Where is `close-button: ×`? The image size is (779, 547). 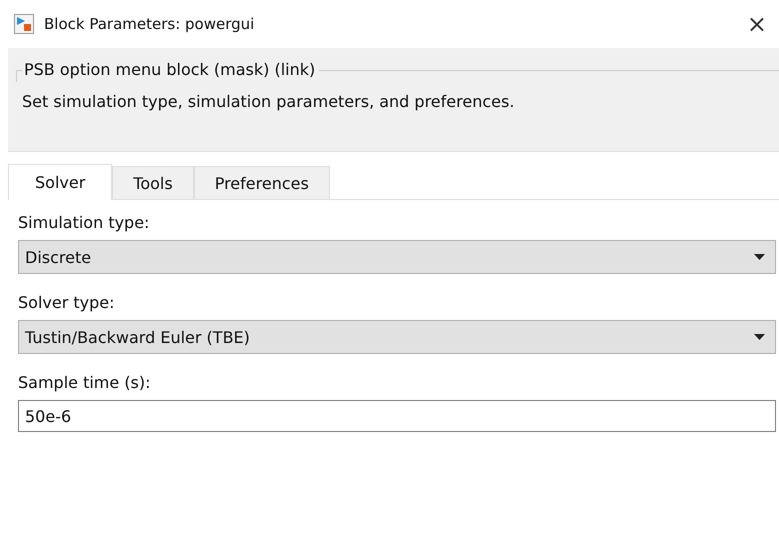 close-button: × is located at coordinates (756, 24).